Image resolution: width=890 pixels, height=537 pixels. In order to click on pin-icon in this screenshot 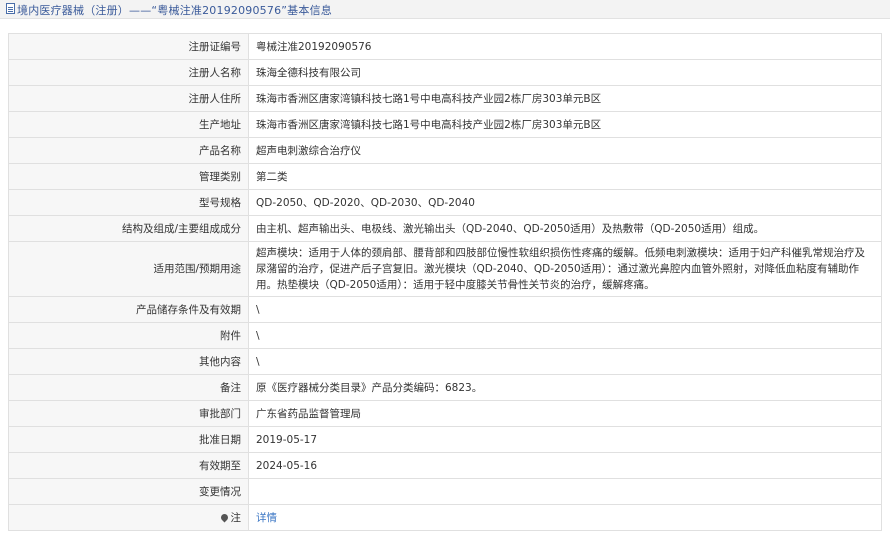, I will do `click(224, 517)`.